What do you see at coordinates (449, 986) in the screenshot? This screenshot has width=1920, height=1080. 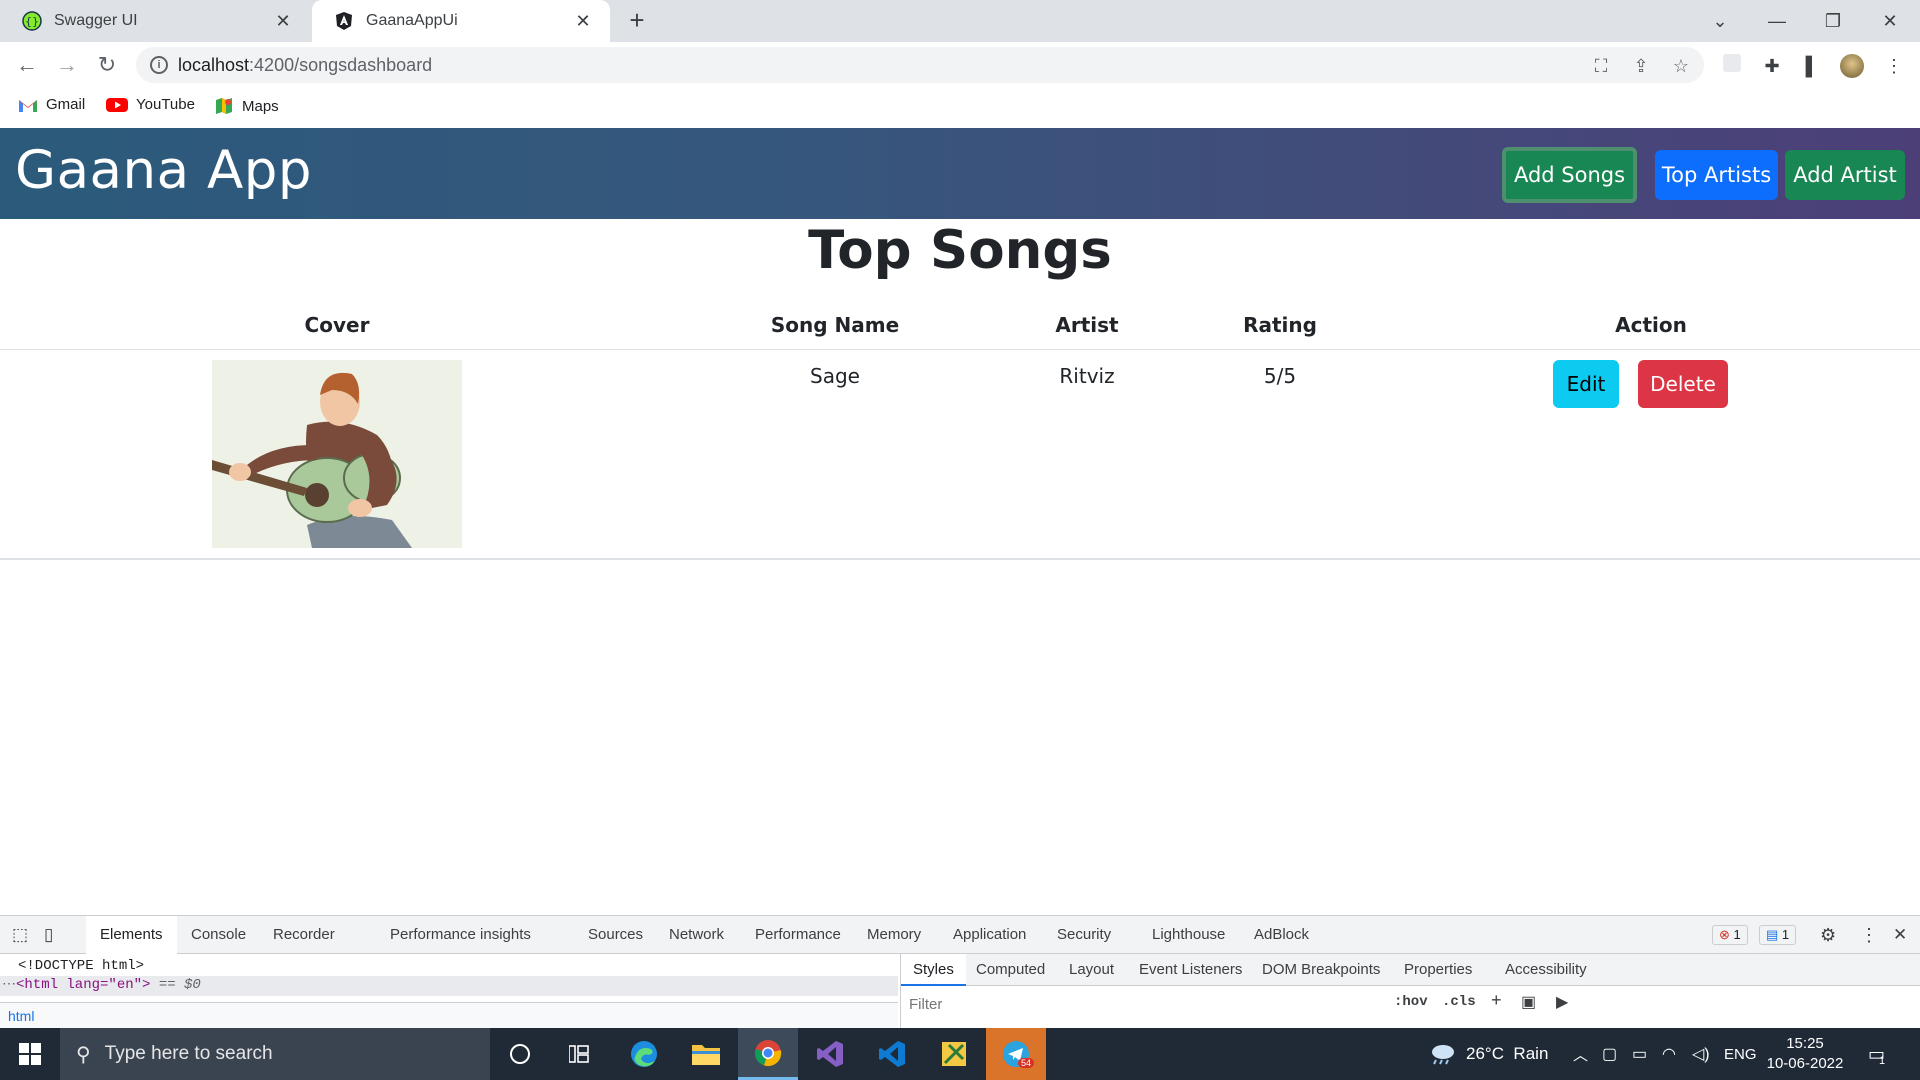 I see `html-node-selected: ⋯<html lang="en"> == $0` at bounding box center [449, 986].